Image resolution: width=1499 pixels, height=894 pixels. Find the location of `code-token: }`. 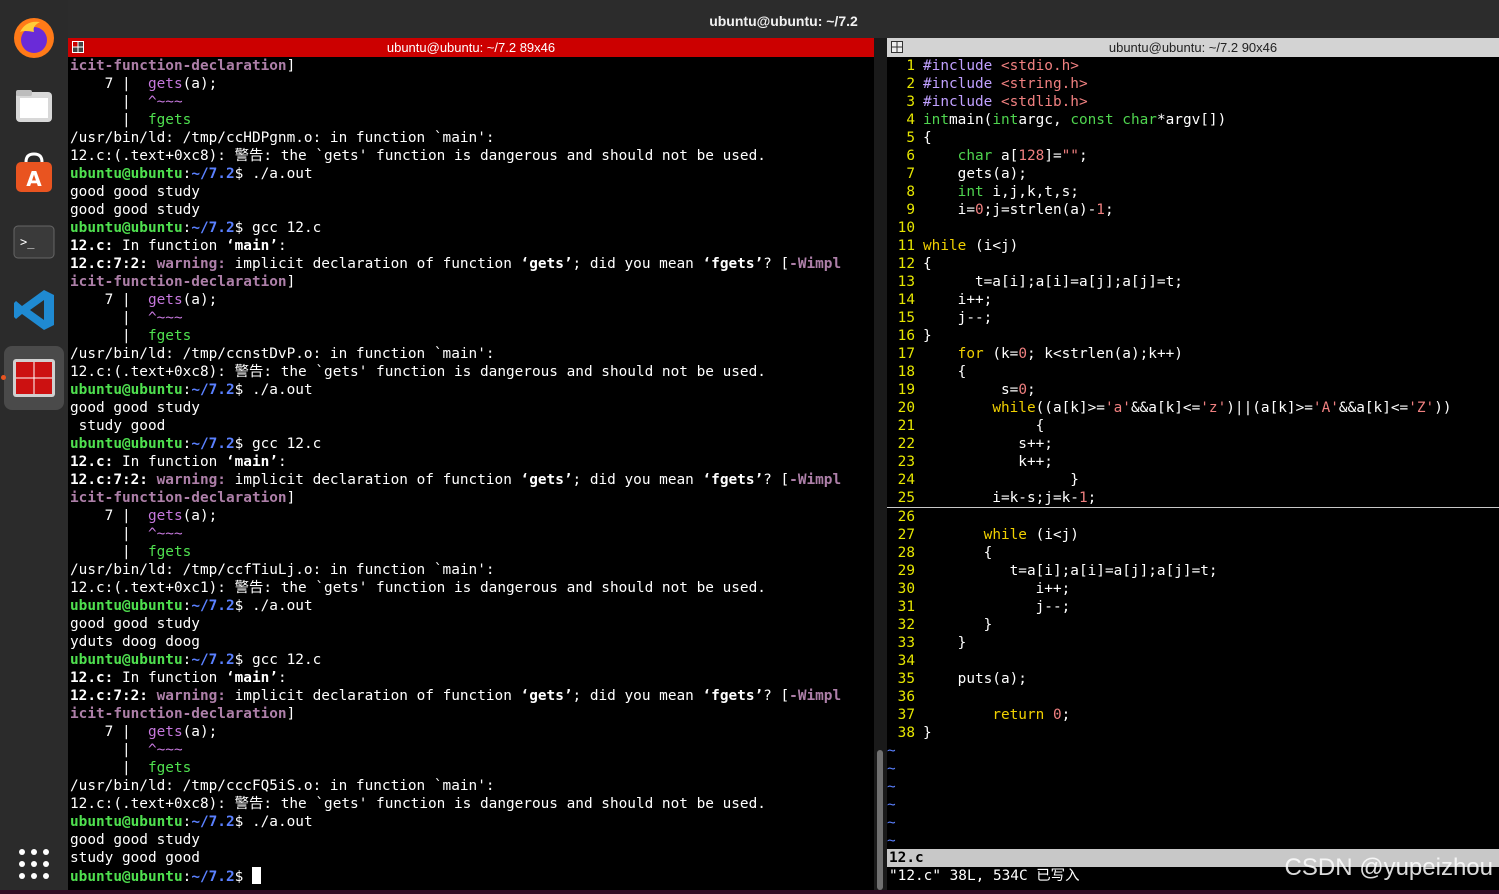

code-token: } is located at coordinates (927, 733).